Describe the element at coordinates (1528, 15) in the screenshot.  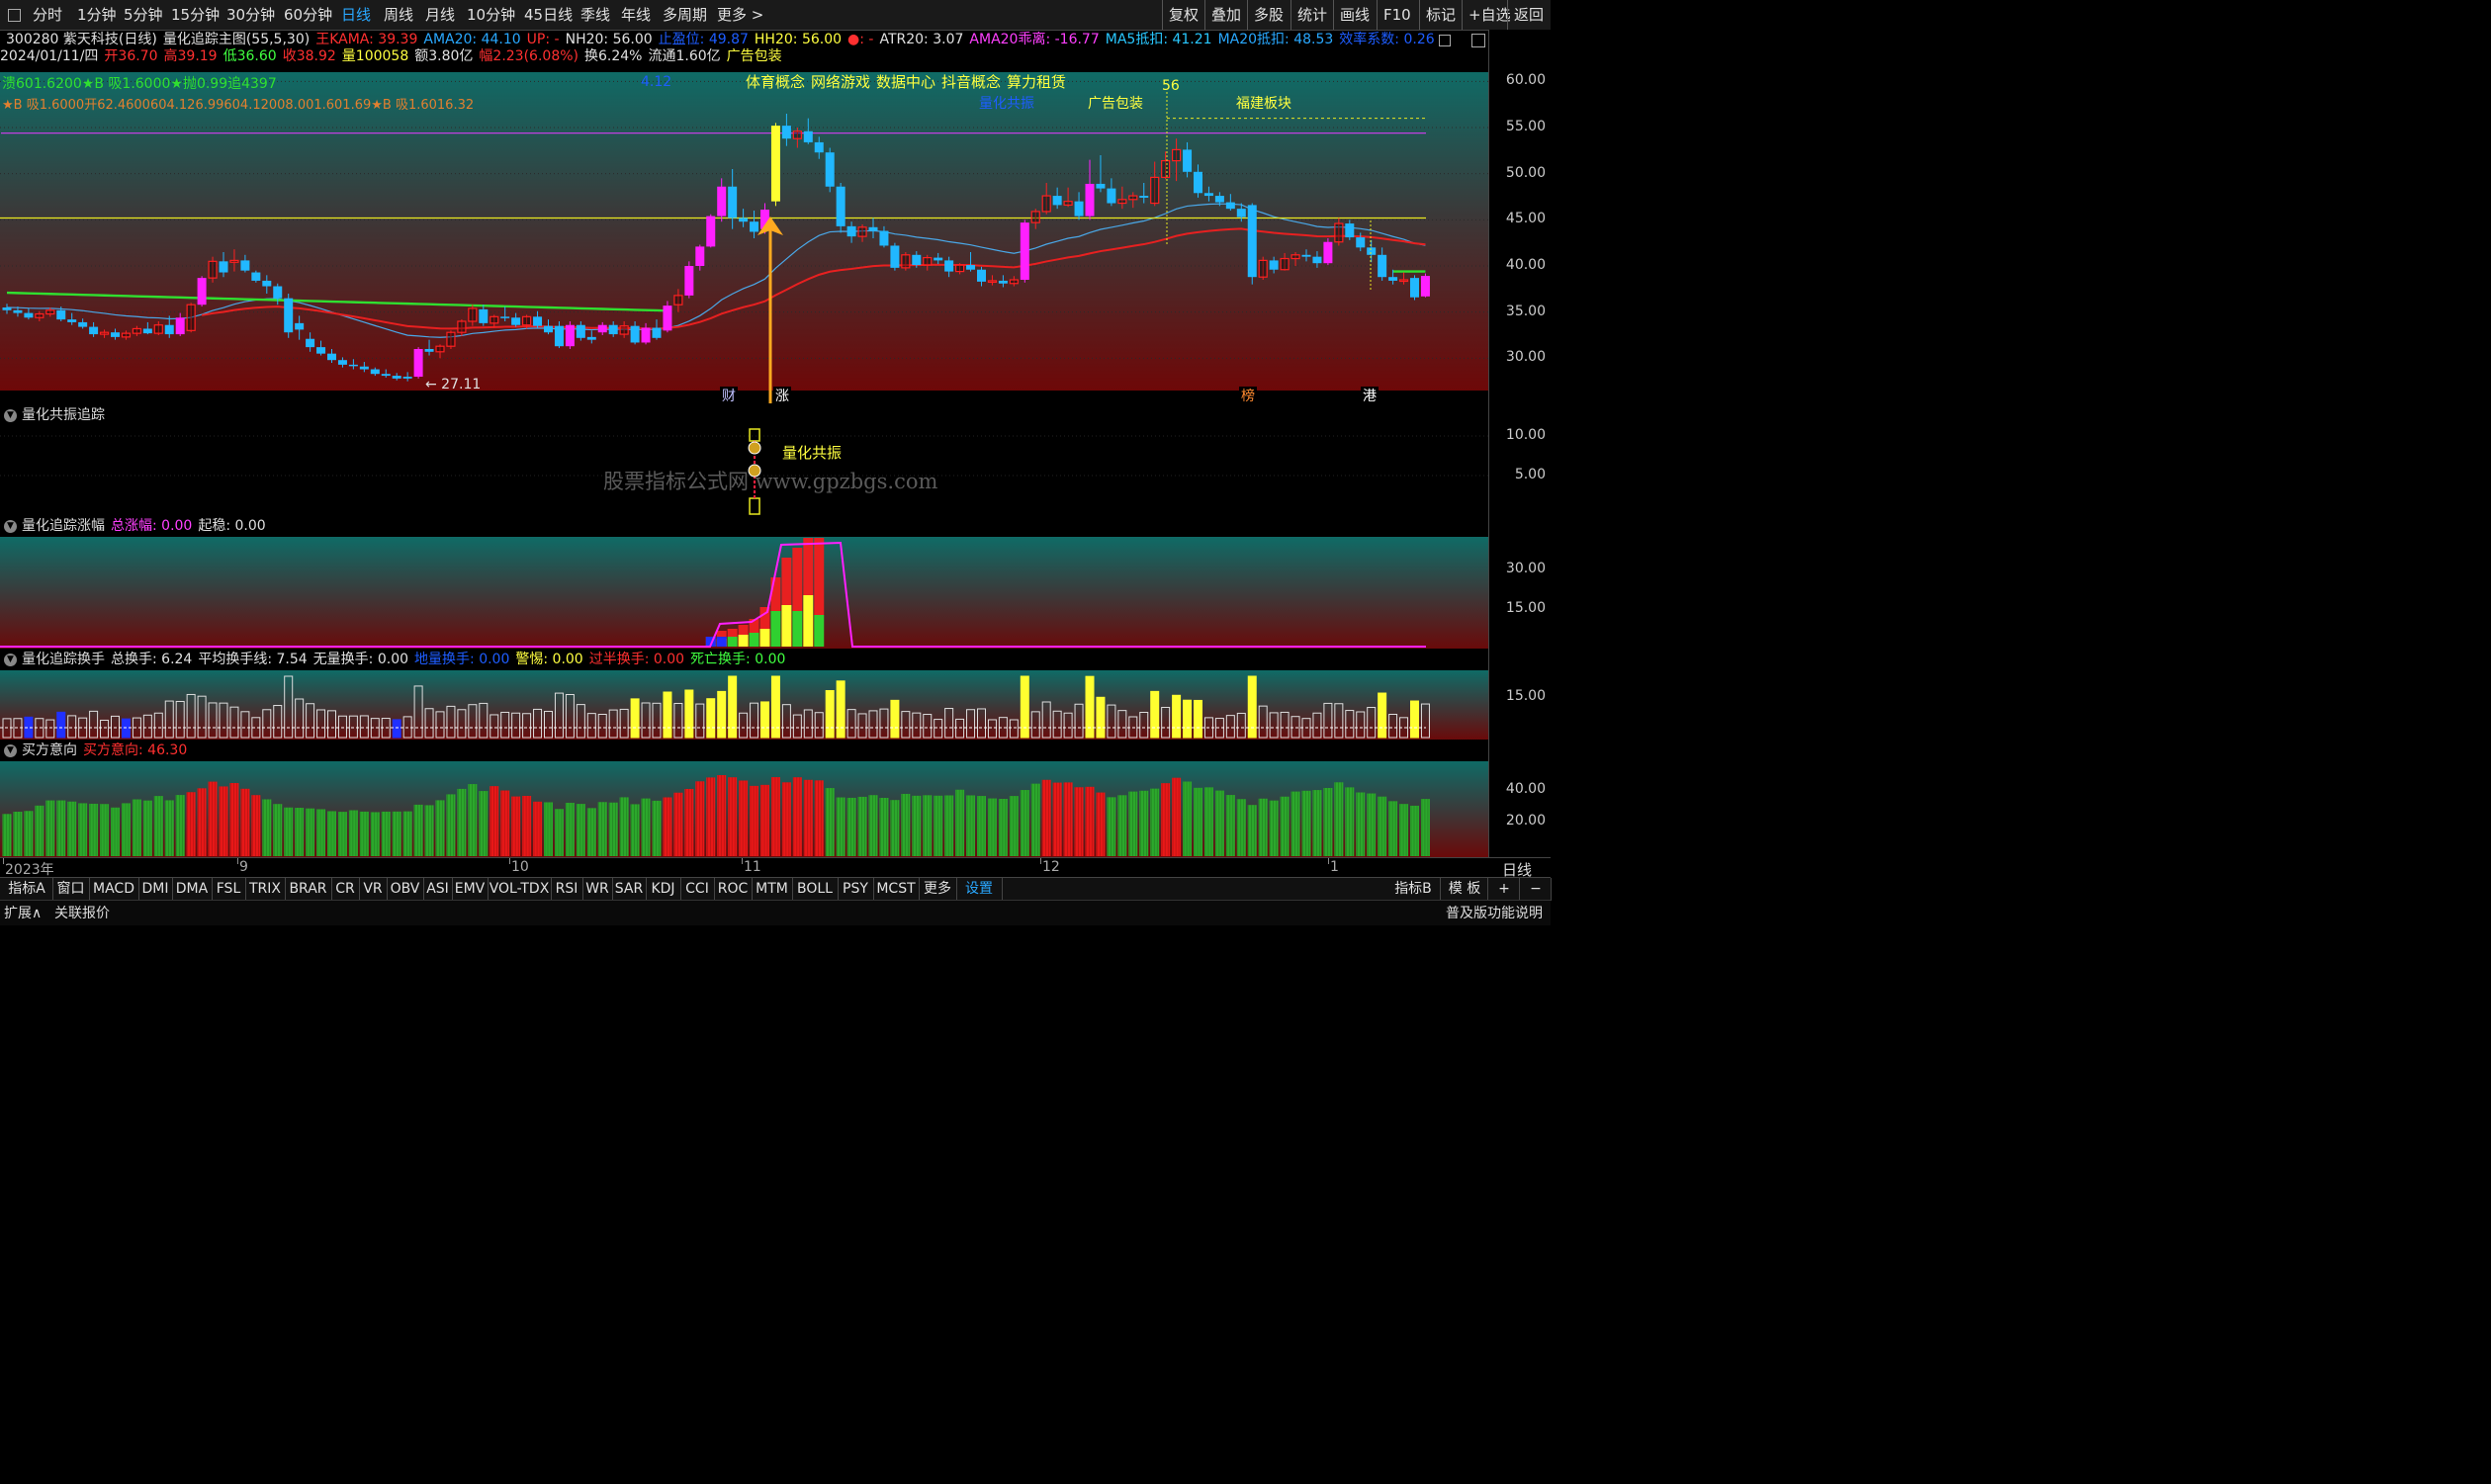
I see `toolbar-button-8: 返回` at that location.